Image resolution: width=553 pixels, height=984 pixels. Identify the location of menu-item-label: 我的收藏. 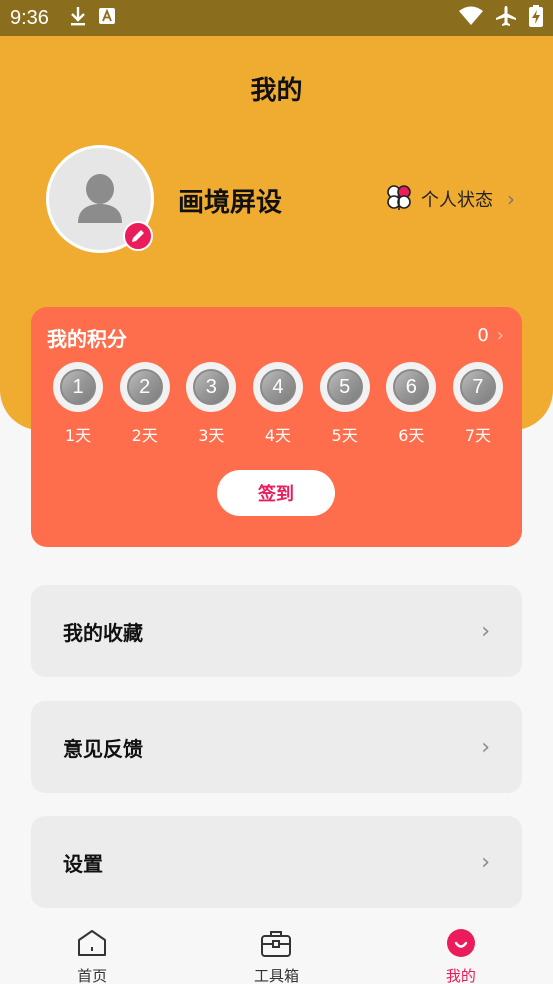
(103, 632).